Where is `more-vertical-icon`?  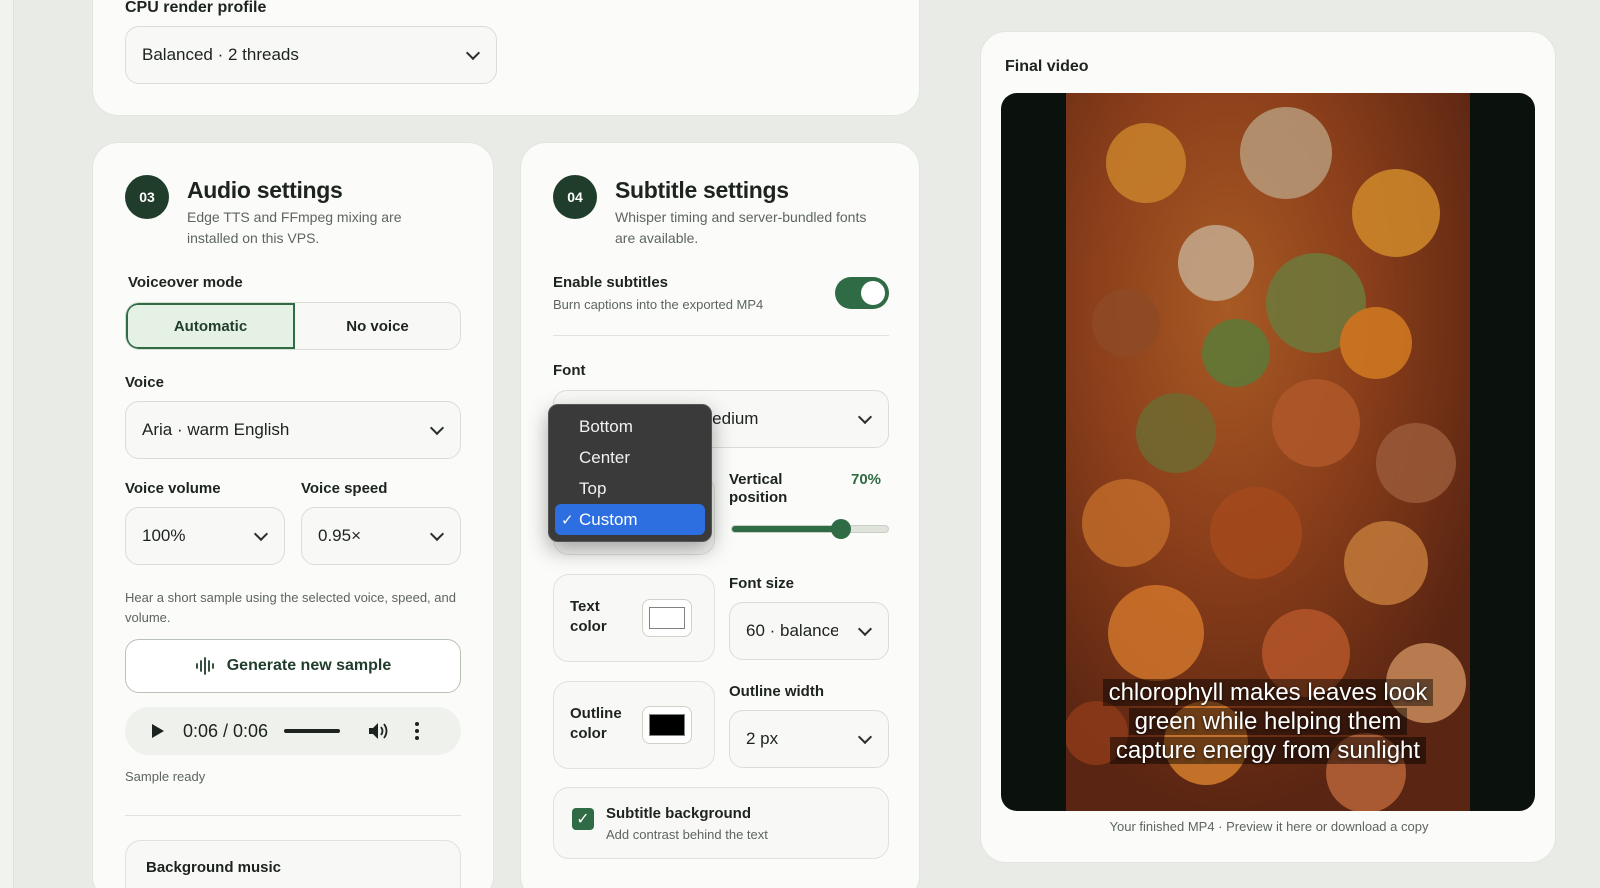
more-vertical-icon is located at coordinates (417, 731).